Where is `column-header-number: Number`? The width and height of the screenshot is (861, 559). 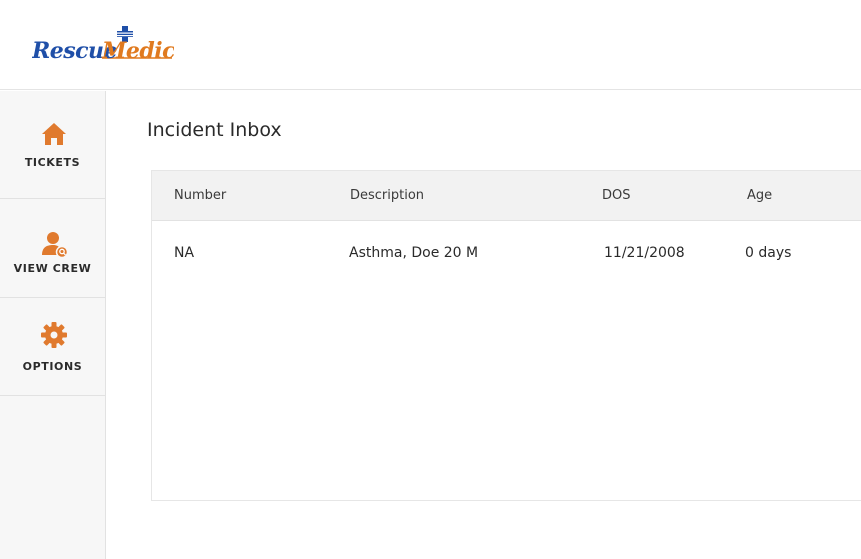 column-header-number: Number is located at coordinates (200, 195).